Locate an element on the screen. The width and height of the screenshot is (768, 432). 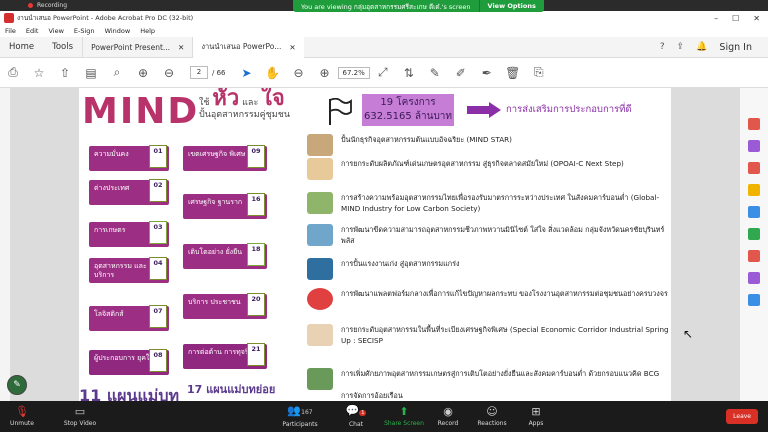
doc-tab-1: PowerPoint Present... ✕ is located at coordinates (137, 47).